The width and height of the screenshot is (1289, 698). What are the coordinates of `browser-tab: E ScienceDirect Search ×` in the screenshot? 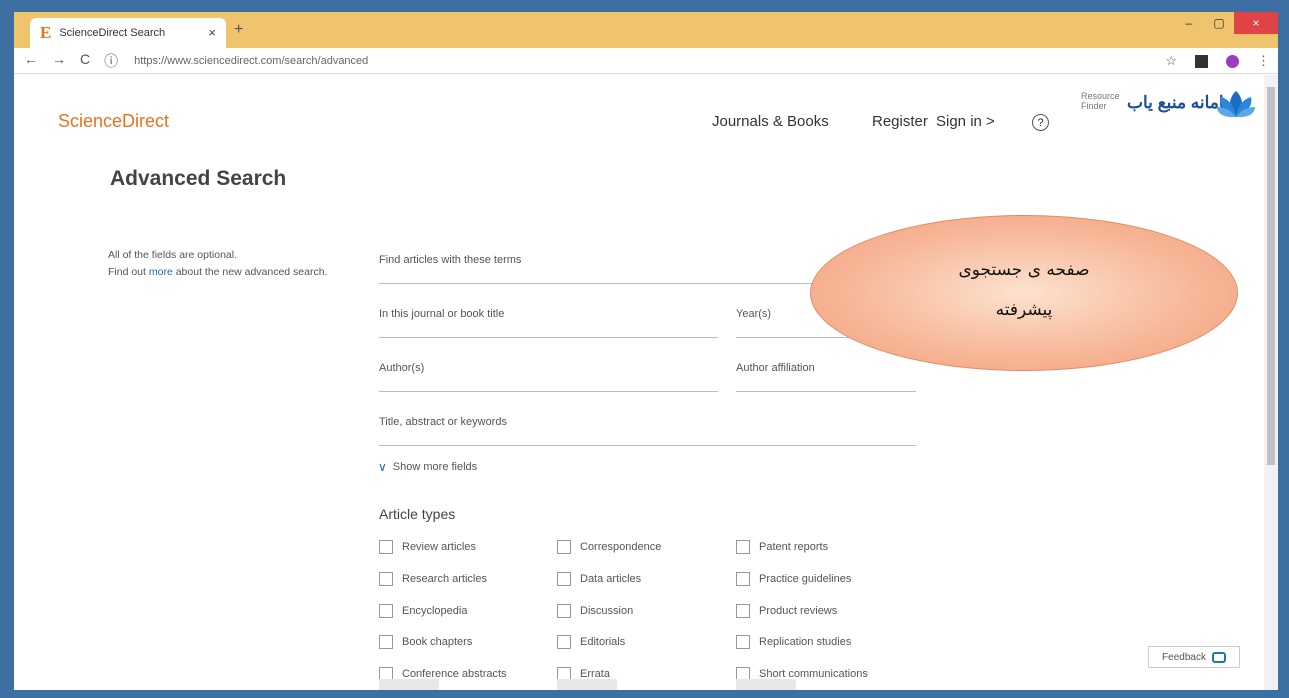 It's located at (128, 33).